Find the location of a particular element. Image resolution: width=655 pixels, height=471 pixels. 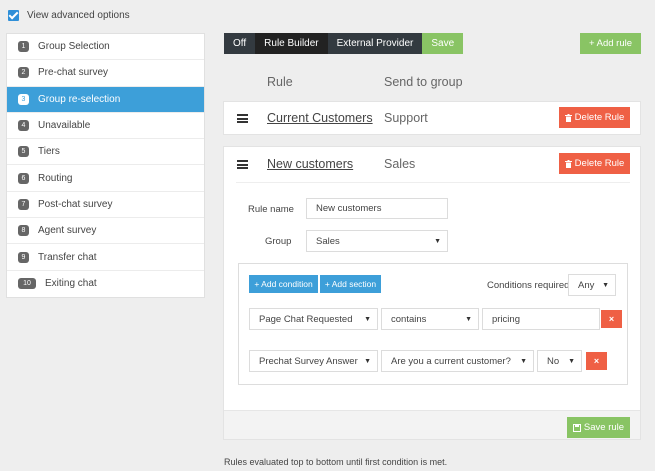

rule-name-input: New customers is located at coordinates (377, 208).